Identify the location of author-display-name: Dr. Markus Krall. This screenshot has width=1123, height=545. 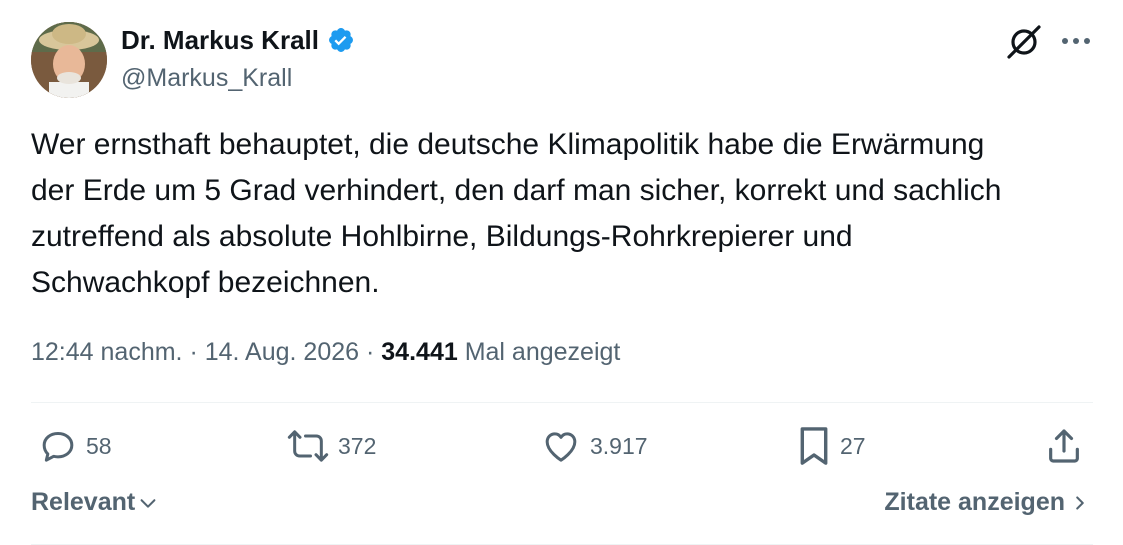
(220, 40).